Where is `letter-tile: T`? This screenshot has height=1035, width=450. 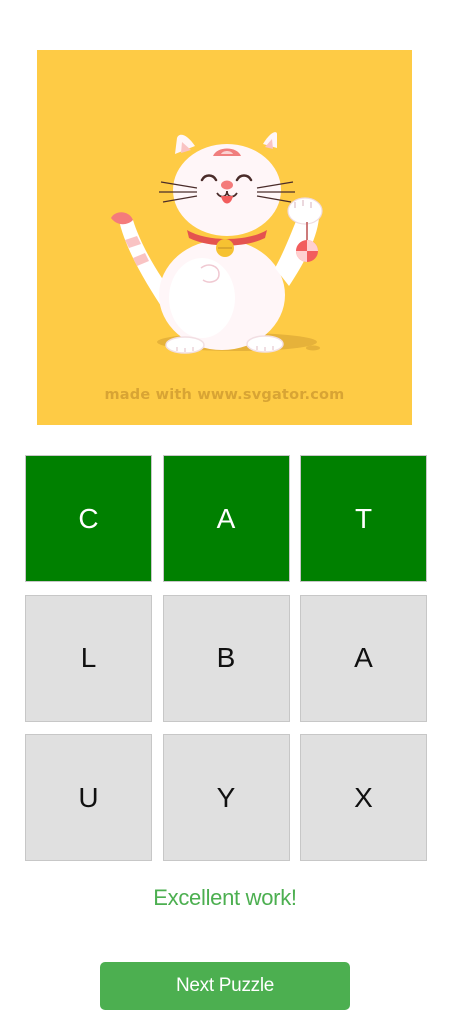
letter-tile: T is located at coordinates (363, 518).